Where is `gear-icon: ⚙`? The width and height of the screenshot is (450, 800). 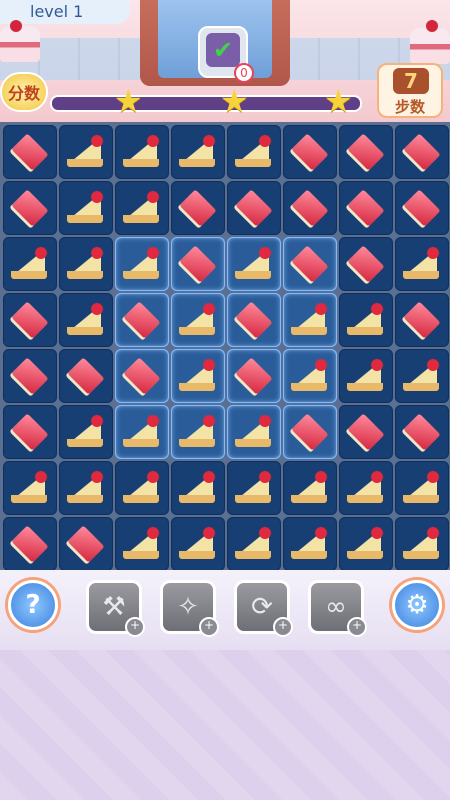 gear-icon: ⚙ is located at coordinates (417, 605).